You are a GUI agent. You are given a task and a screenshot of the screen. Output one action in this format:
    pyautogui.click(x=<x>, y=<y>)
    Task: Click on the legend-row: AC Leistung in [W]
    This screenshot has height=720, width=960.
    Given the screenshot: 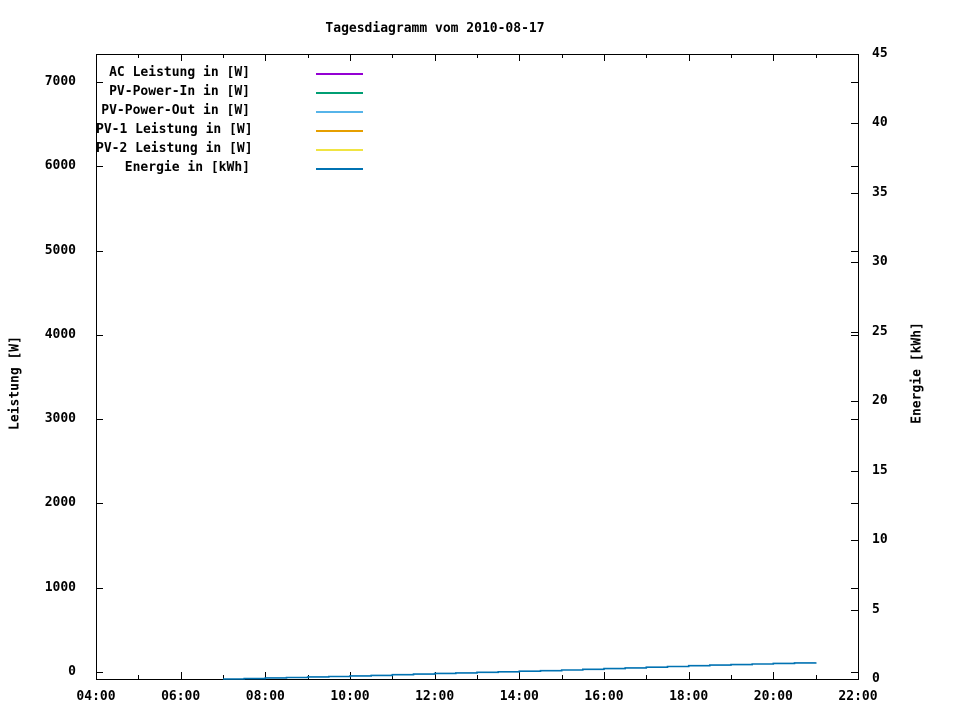 What is the action you would take?
    pyautogui.click(x=229, y=72)
    